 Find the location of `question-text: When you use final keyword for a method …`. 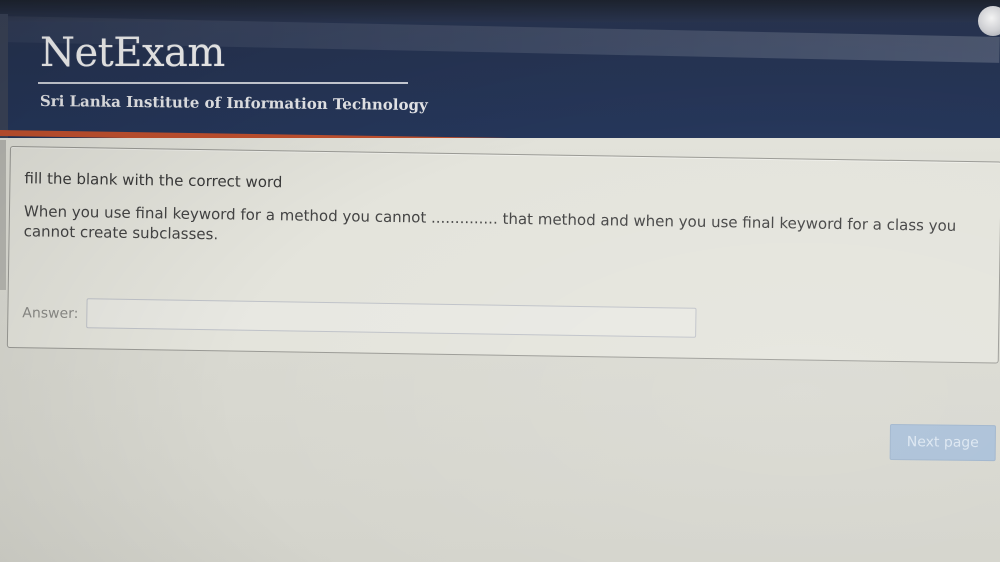

question-text: When you use final keyword for a method … is located at coordinates (490, 223).